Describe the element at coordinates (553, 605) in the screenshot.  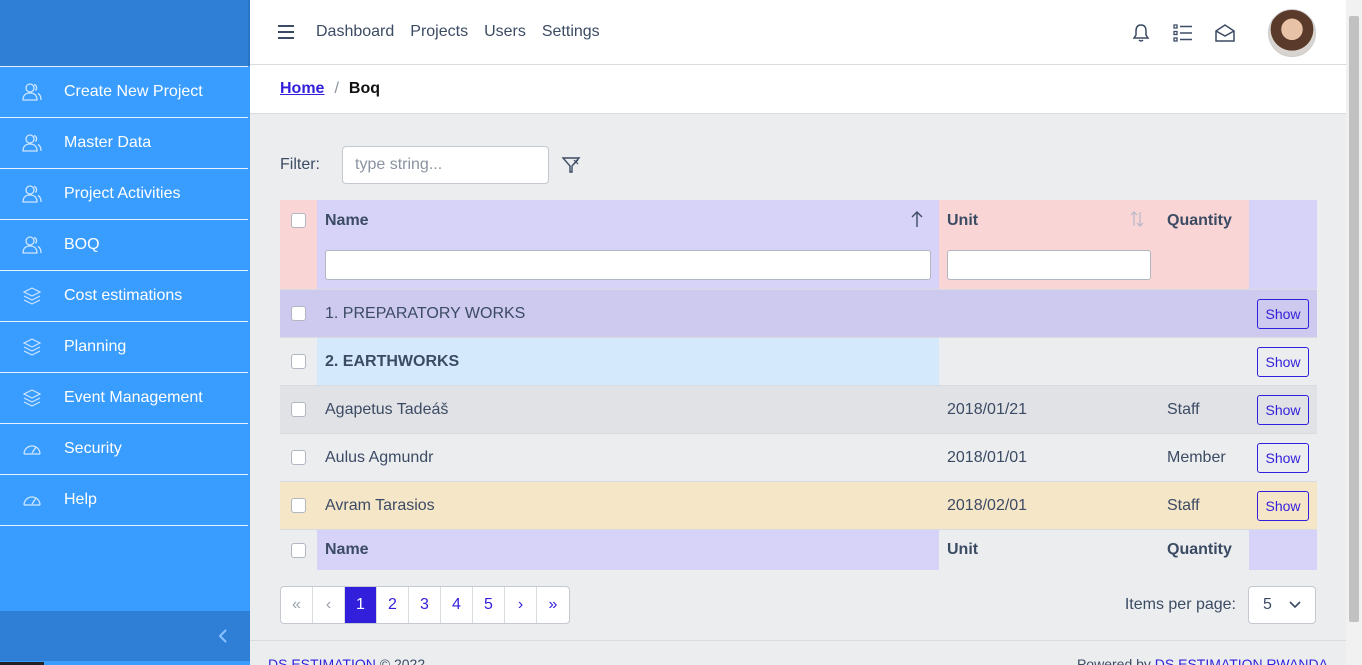
I see `page-last: »` at that location.